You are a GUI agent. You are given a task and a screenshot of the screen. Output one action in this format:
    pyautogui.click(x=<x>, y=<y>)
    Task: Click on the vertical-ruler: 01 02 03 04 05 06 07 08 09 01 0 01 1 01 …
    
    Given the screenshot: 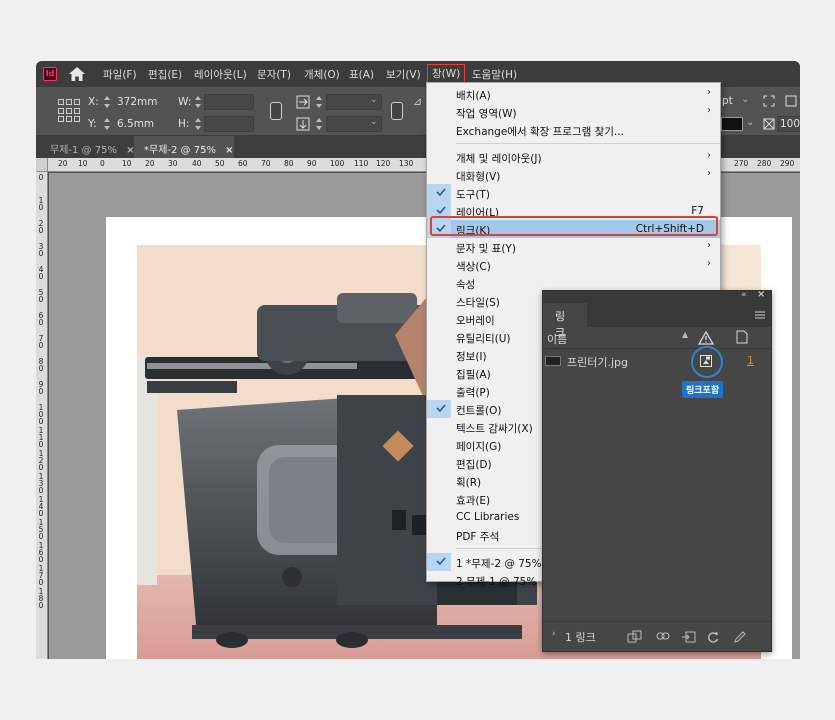 What is the action you would take?
    pyautogui.click(x=42, y=415)
    